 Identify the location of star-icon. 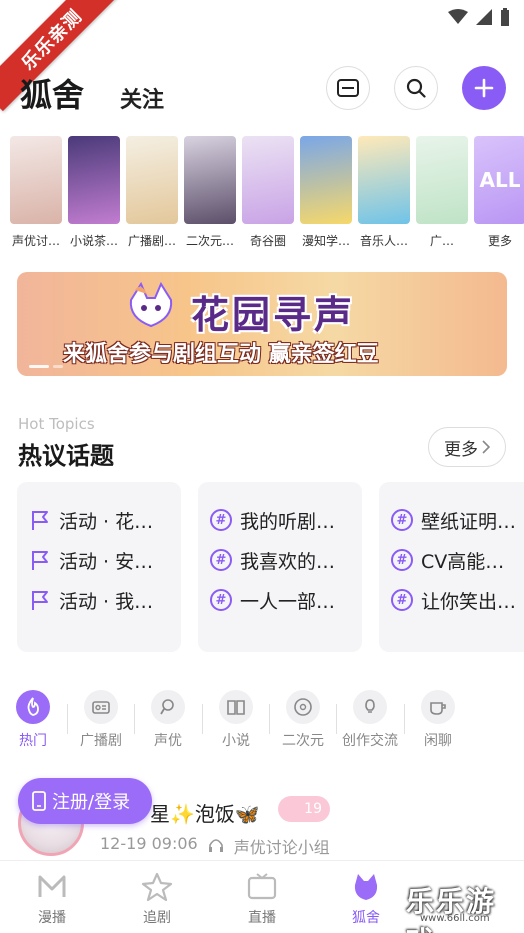
(157, 887).